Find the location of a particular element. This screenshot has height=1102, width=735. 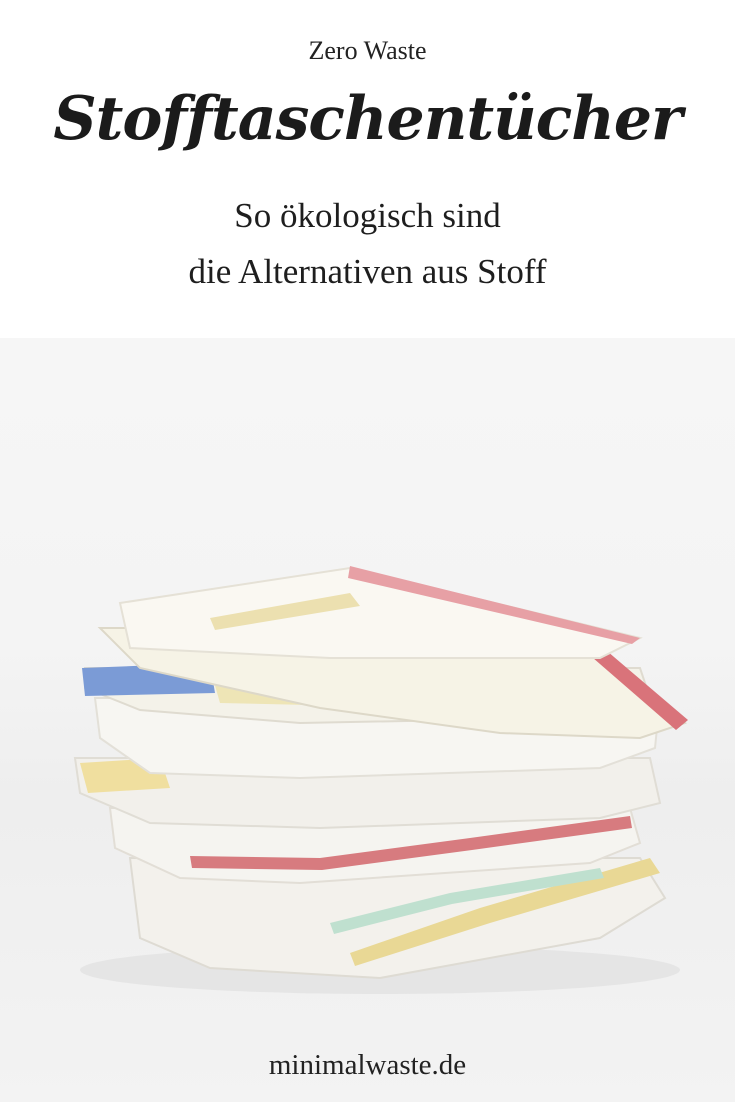

page-title: Stofftaschentücher is located at coordinates (367, 119).